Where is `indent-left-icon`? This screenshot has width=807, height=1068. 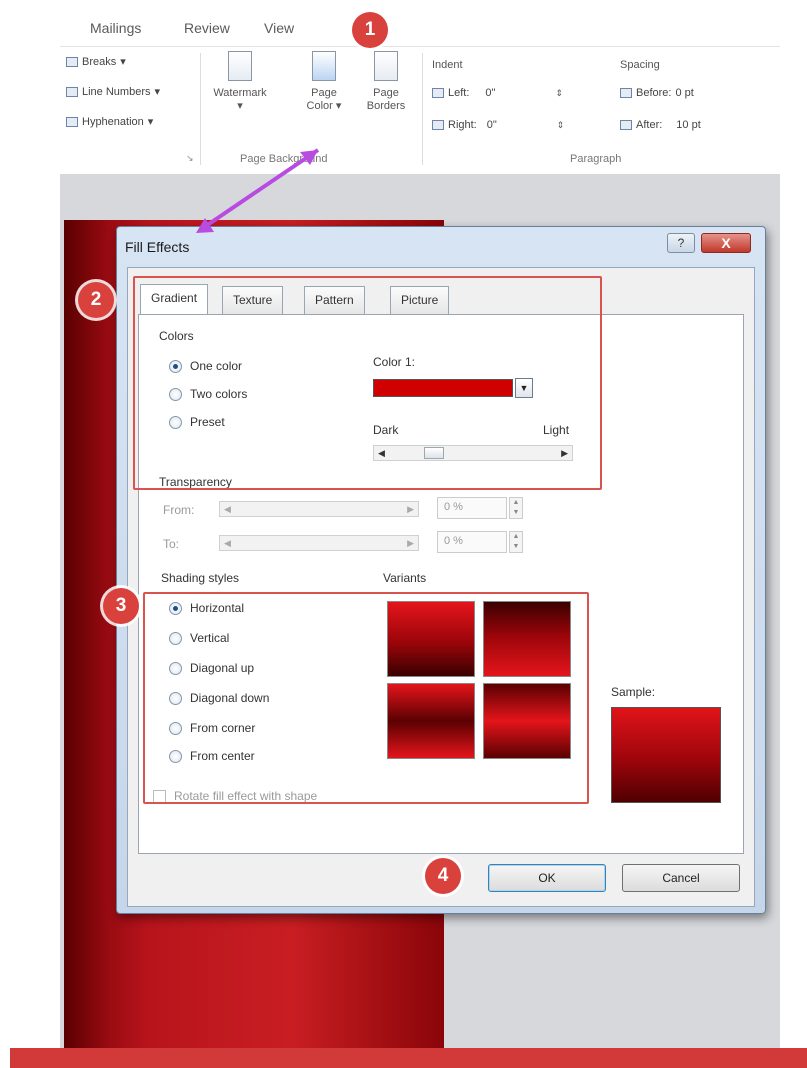
indent-left-icon is located at coordinates (438, 93).